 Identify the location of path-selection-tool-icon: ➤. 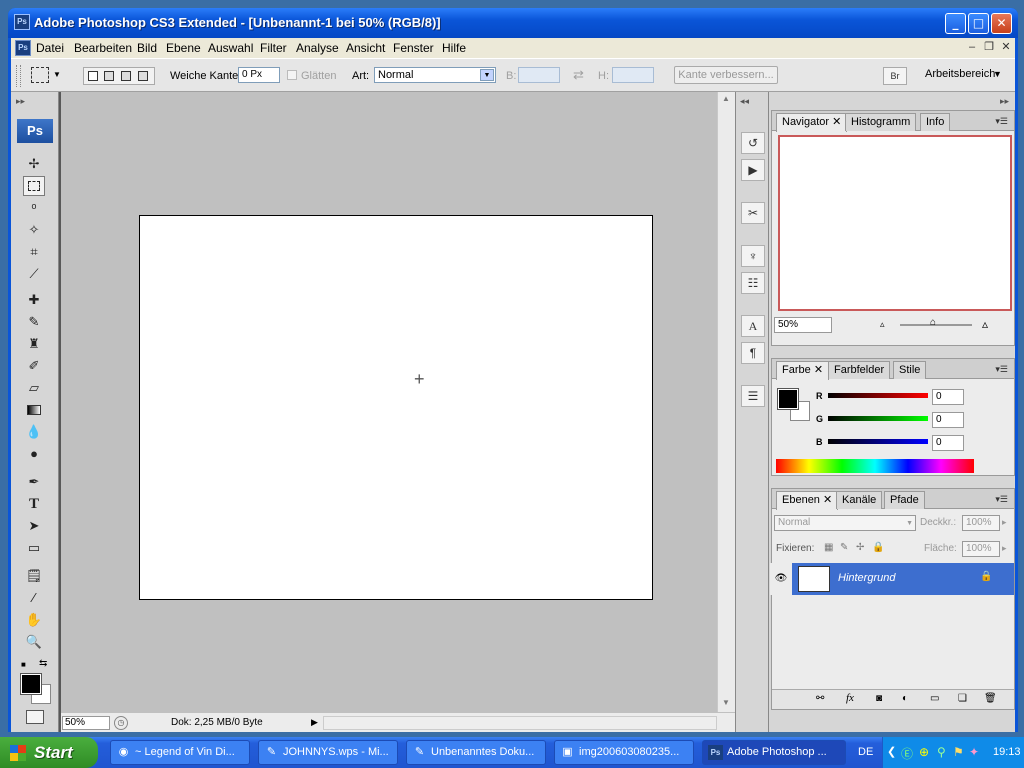
(34, 526).